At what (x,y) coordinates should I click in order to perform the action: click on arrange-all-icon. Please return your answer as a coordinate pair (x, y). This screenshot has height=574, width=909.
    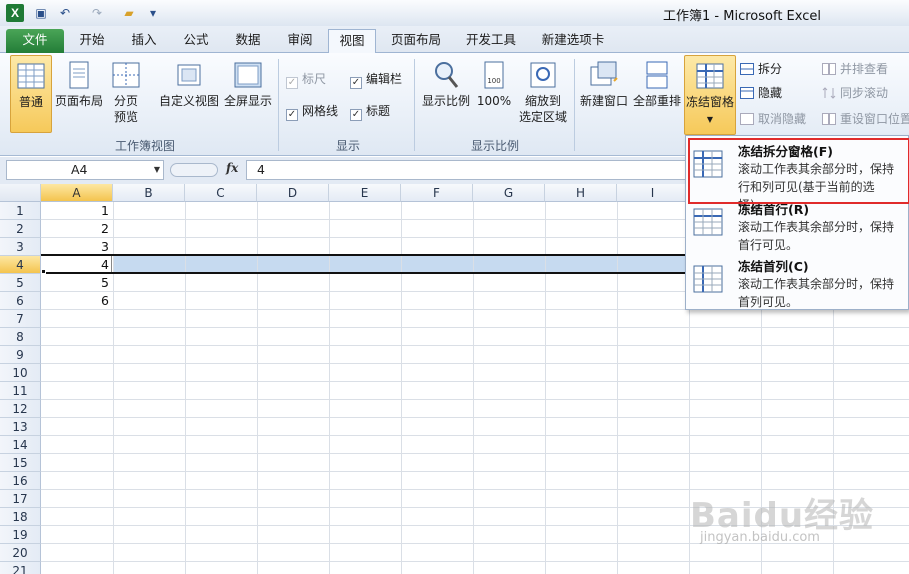
    Looking at the image, I should click on (657, 75).